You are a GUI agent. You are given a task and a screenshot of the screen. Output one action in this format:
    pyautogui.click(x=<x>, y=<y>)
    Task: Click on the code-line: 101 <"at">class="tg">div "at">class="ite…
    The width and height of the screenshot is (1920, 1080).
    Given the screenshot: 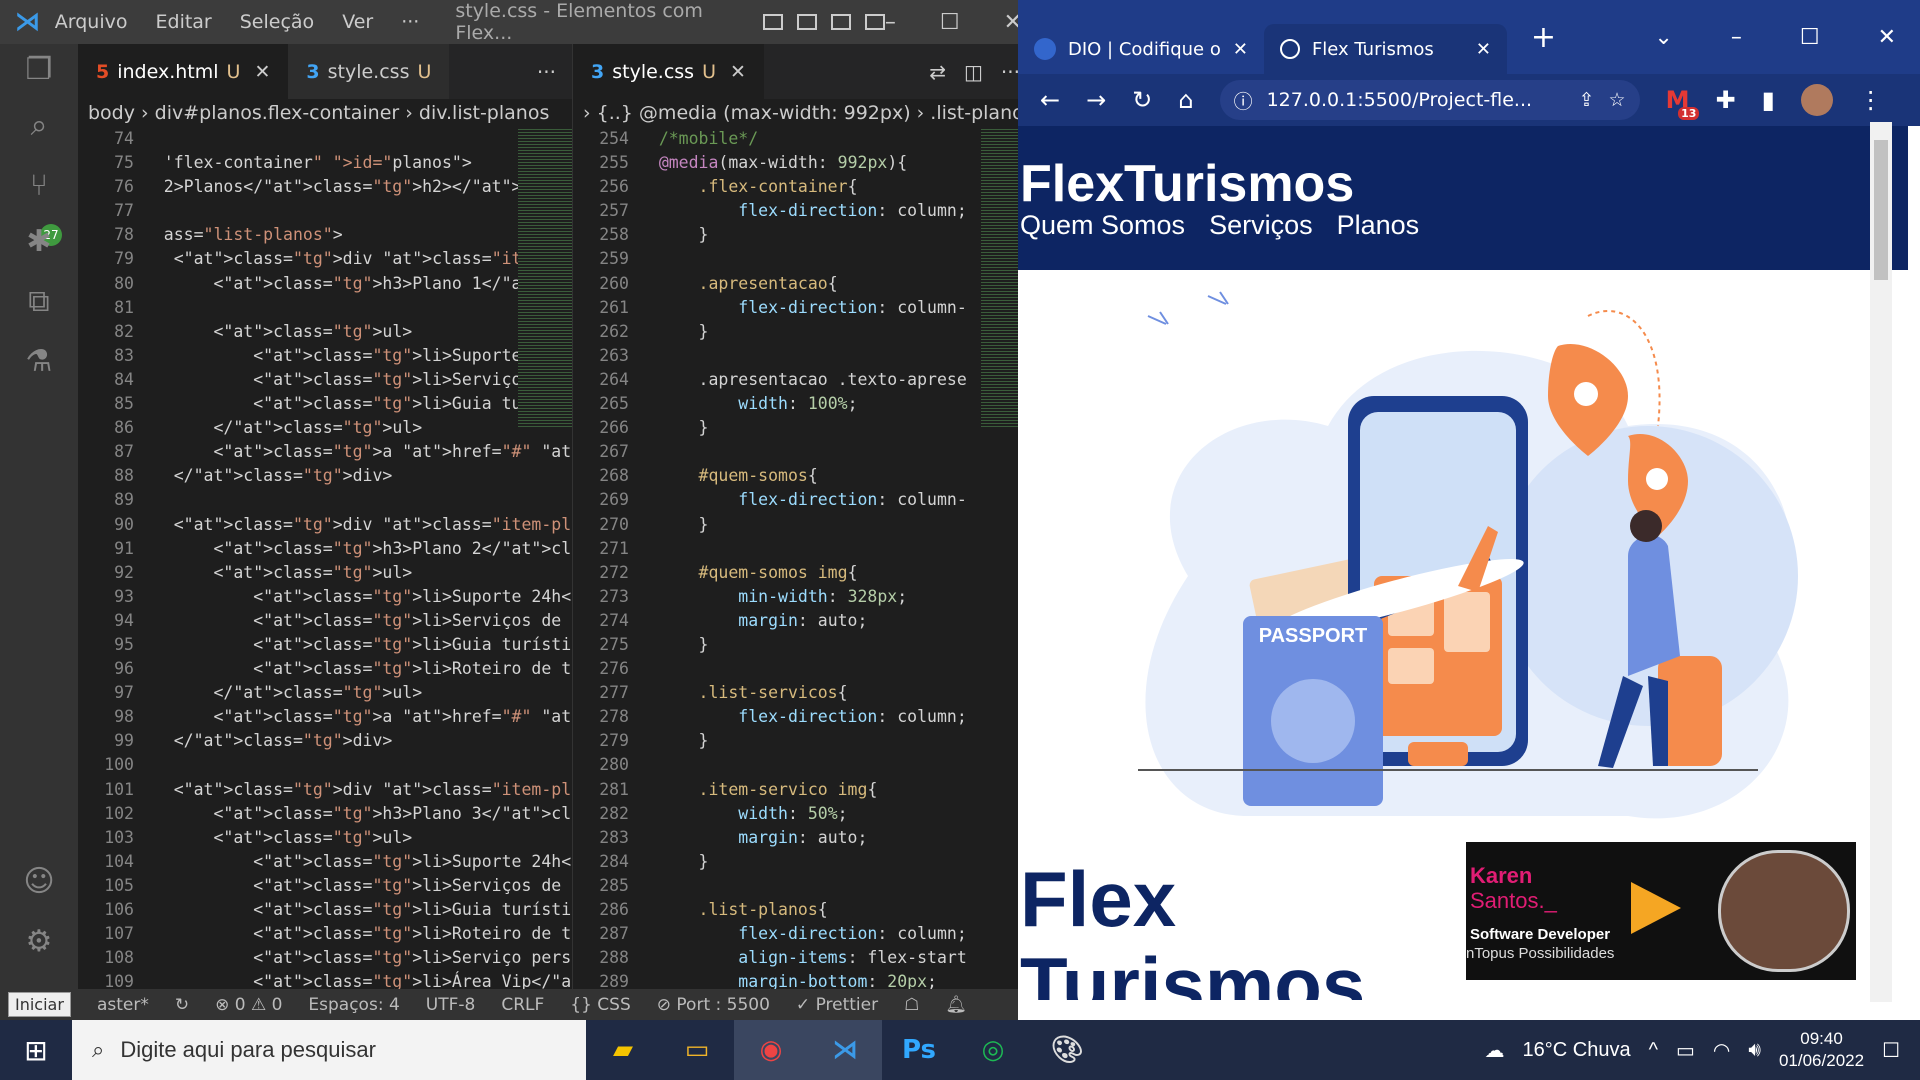 What is the action you would take?
    pyautogui.click(x=325, y=790)
    